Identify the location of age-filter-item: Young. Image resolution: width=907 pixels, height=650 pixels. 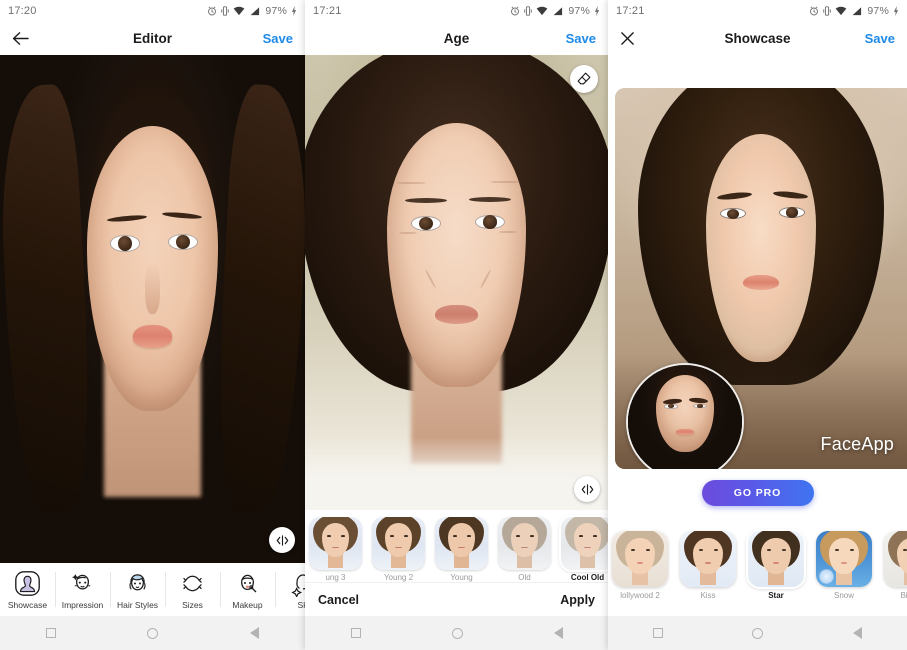
(461, 549).